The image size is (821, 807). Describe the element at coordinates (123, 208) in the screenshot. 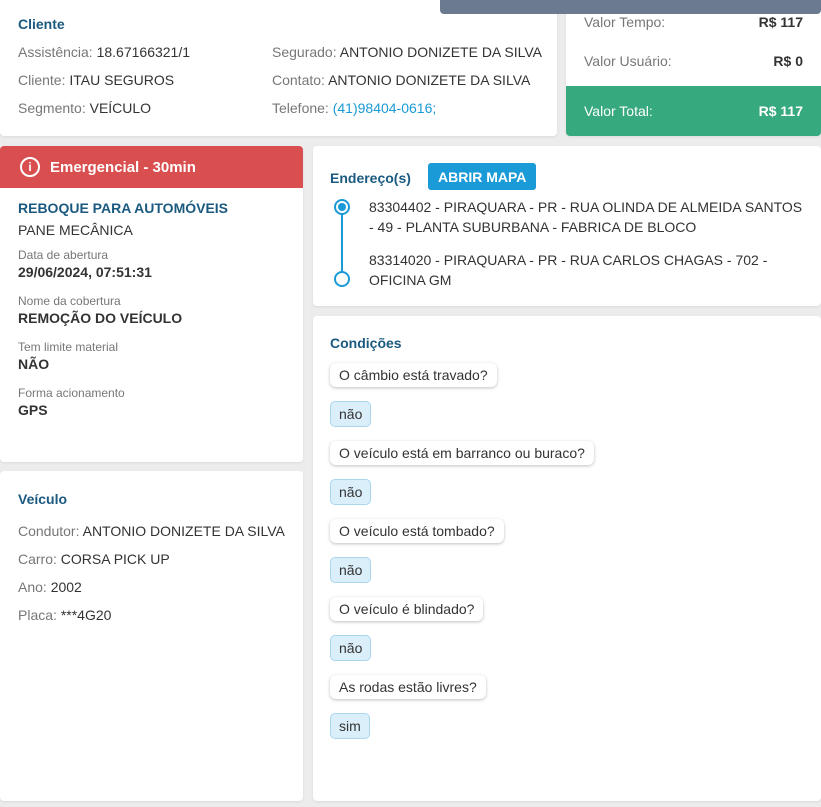

I see `servico-tipo: REBOQUE PARA AUTOMÓVEIS` at that location.